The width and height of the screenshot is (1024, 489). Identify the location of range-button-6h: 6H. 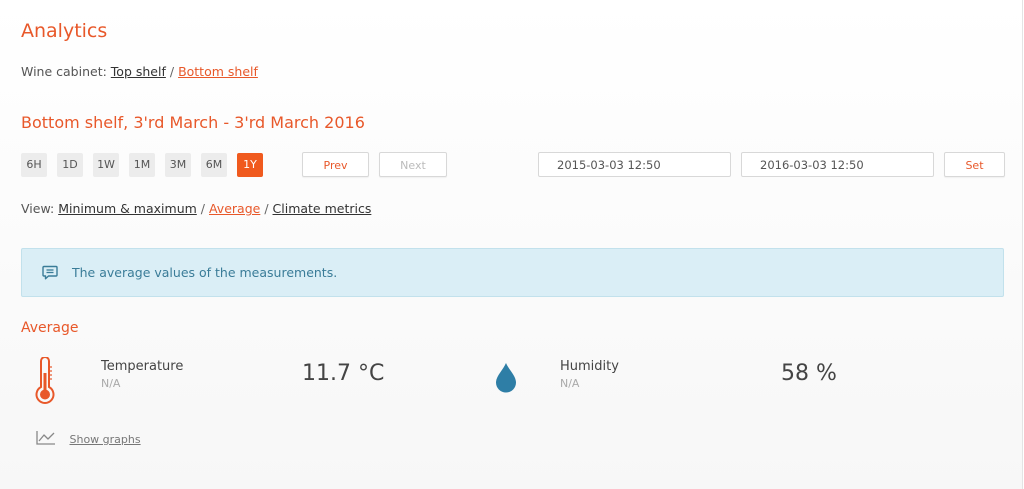
(34, 165).